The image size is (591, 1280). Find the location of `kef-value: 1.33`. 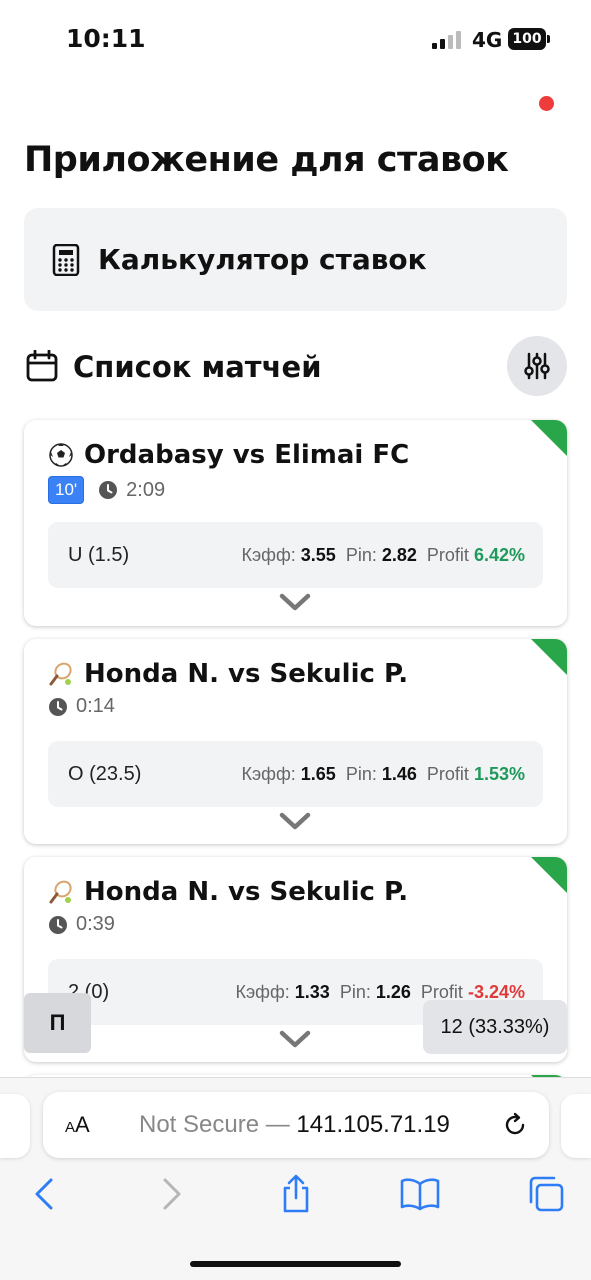

kef-value: 1.33 is located at coordinates (312, 991).